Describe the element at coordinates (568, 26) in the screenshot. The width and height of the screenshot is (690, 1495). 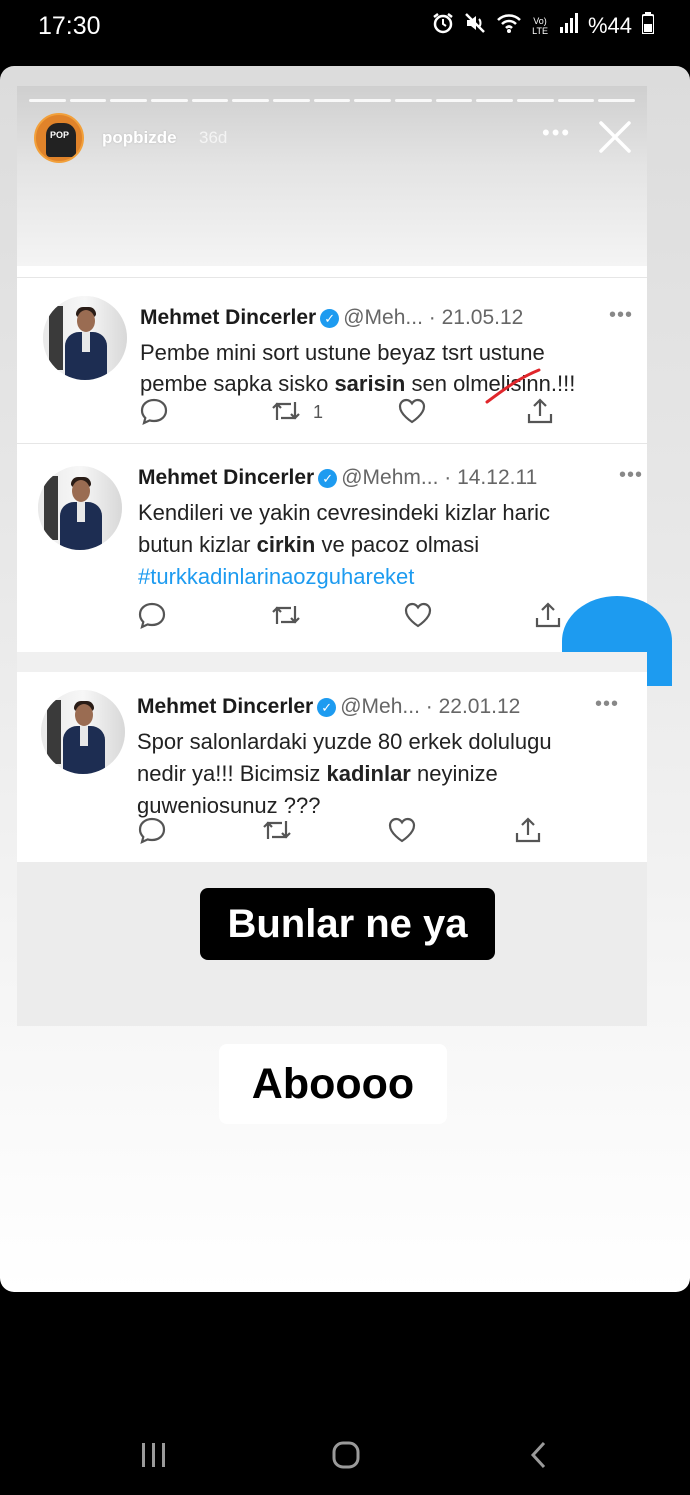
I see `signal-icon` at that location.